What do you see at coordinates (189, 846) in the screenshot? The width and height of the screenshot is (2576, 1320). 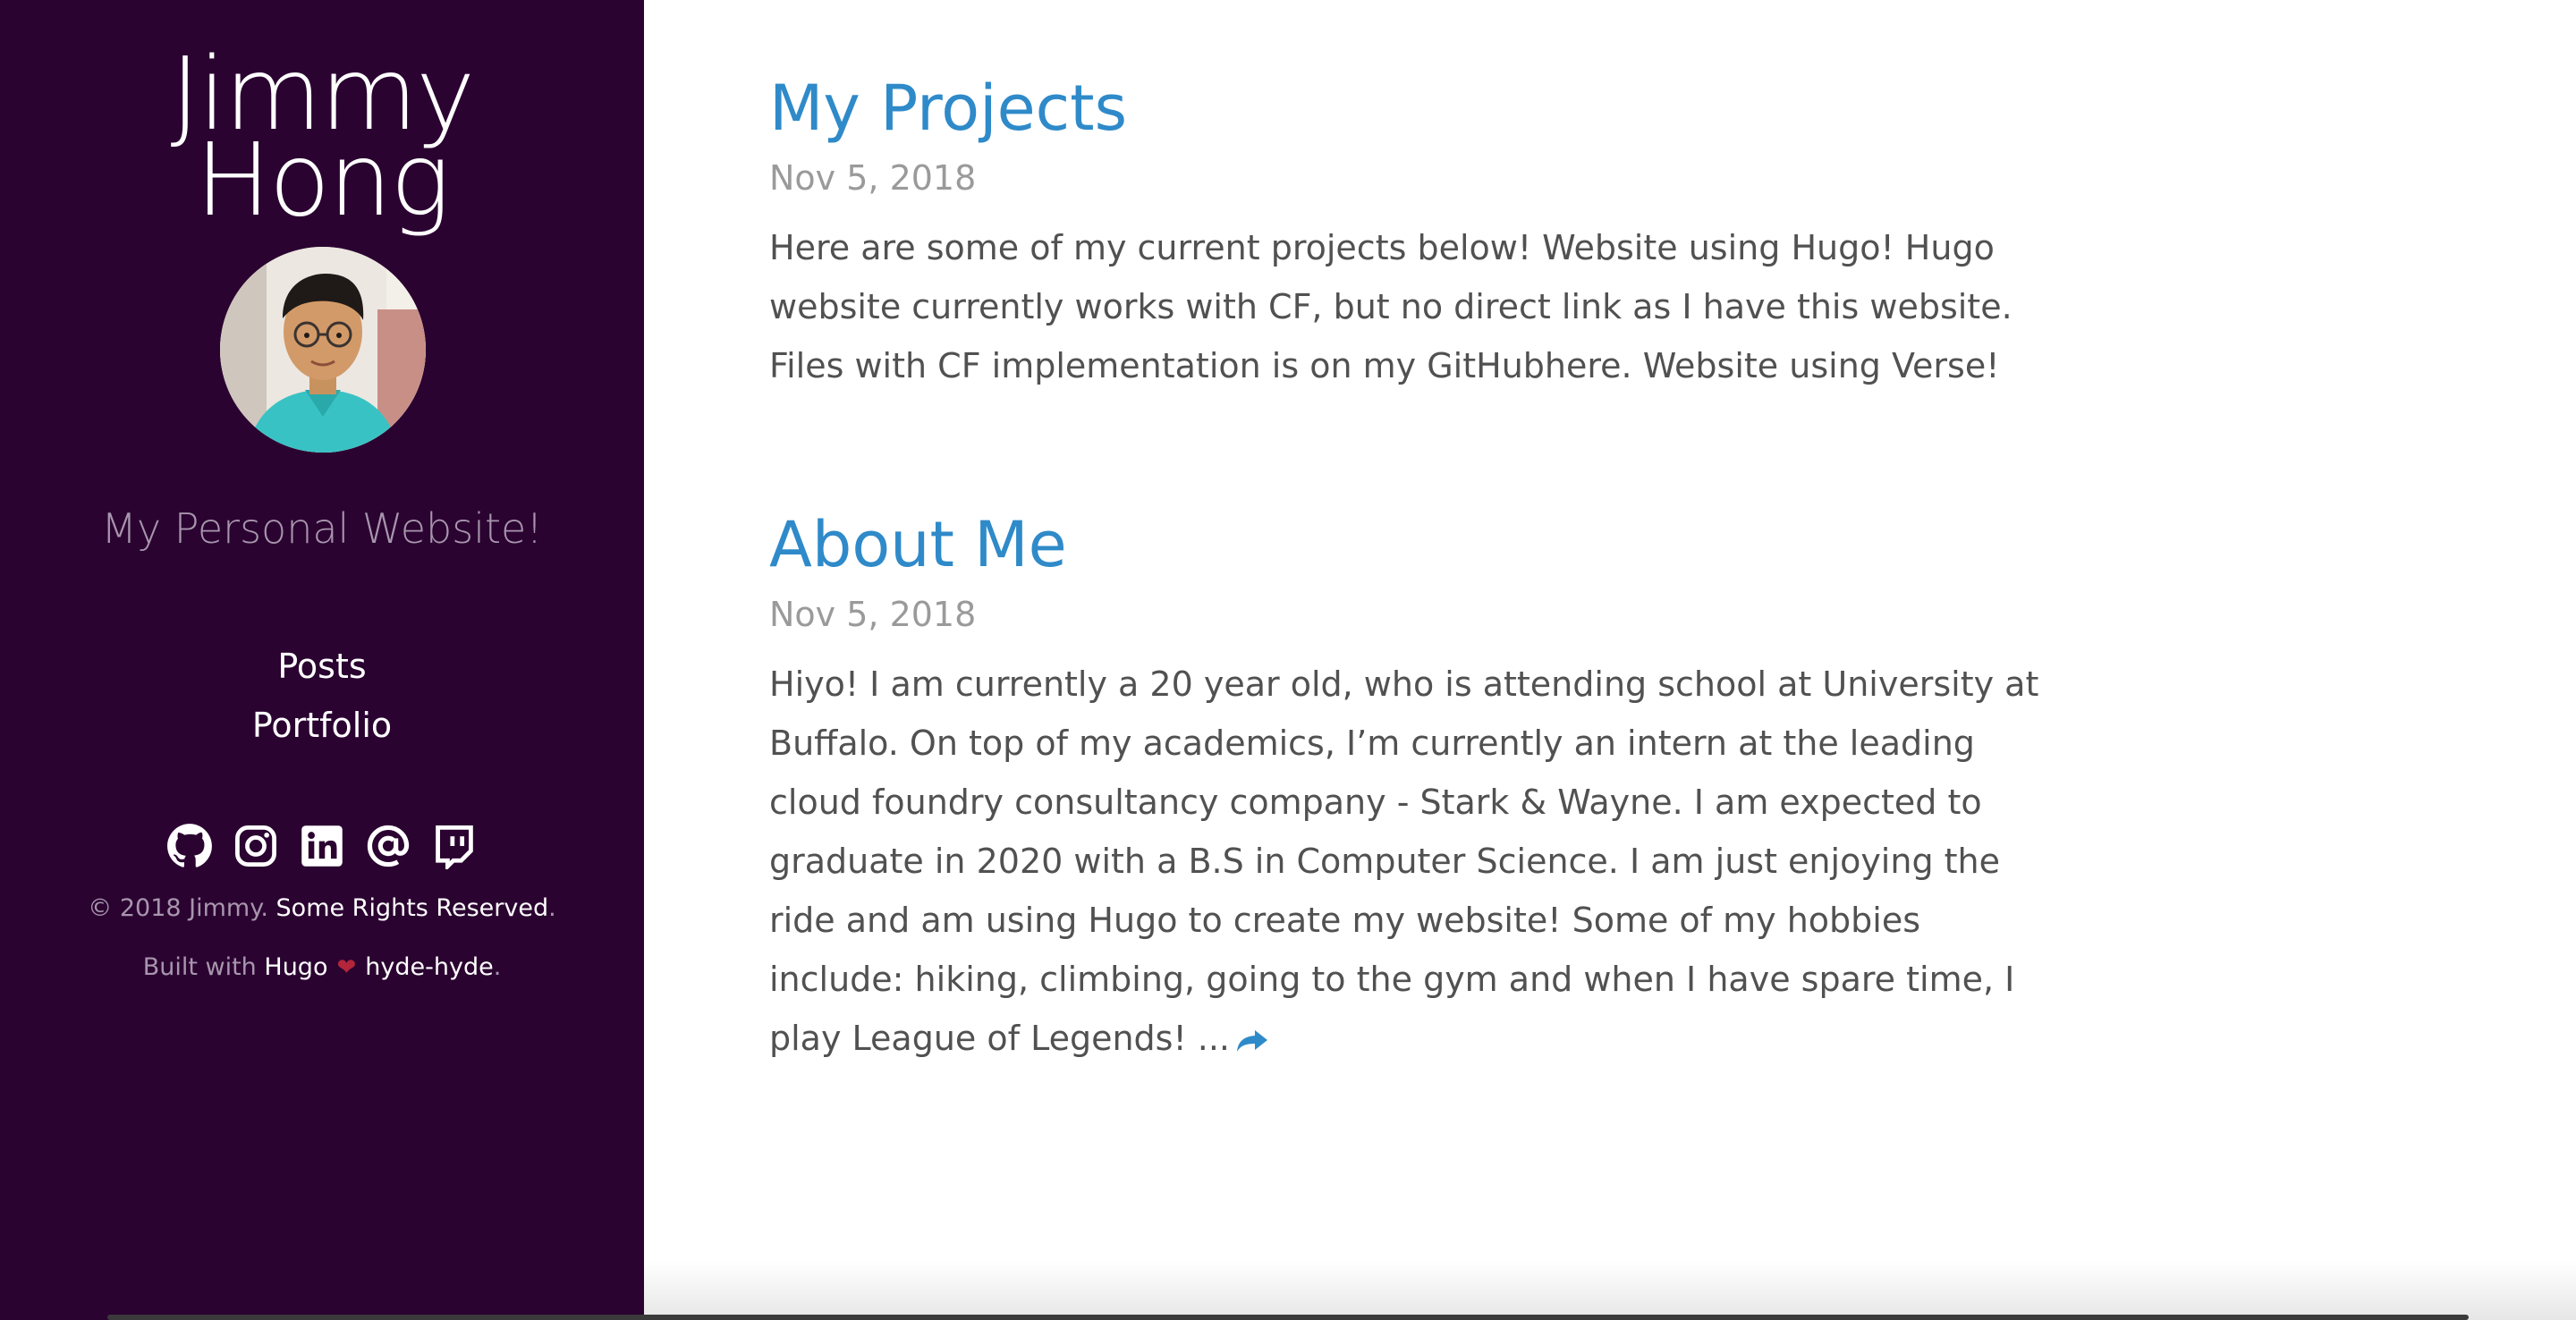 I see `github-icon` at bounding box center [189, 846].